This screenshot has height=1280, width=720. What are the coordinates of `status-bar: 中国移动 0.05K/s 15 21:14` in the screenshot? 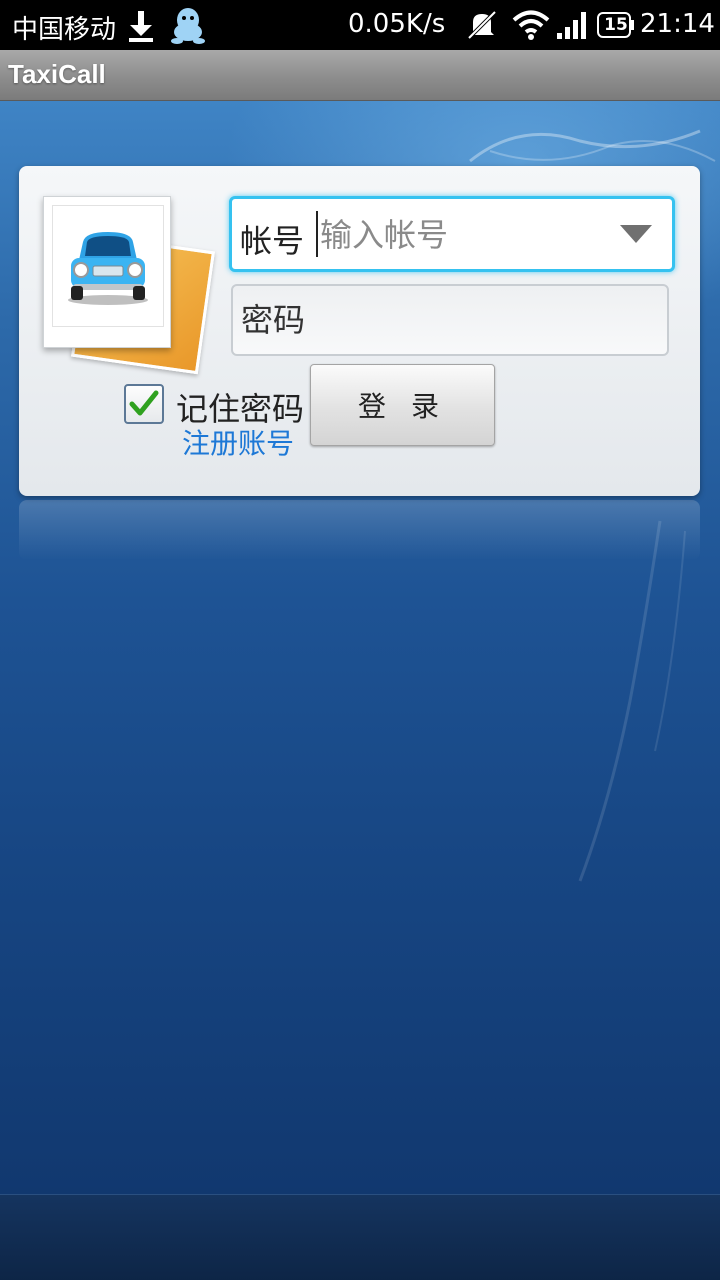 It's located at (360, 25).